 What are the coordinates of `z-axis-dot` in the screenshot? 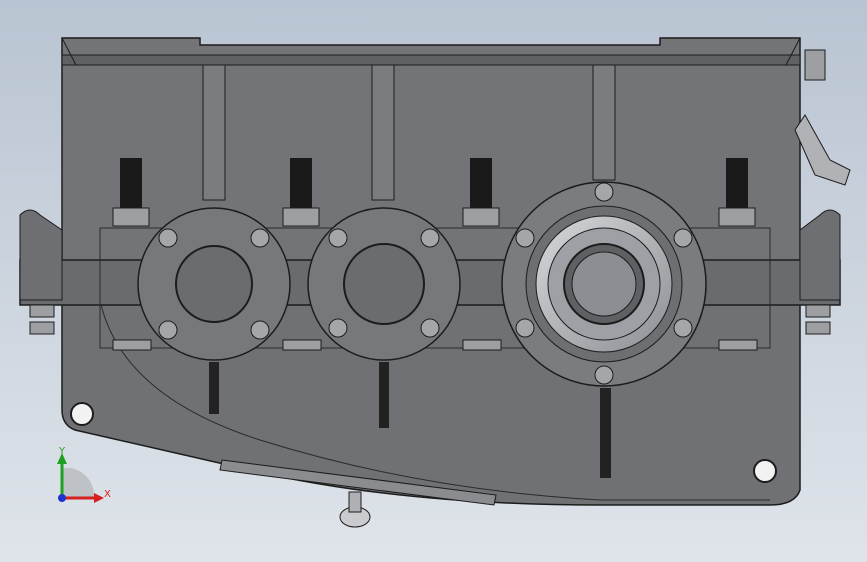 It's located at (62, 498).